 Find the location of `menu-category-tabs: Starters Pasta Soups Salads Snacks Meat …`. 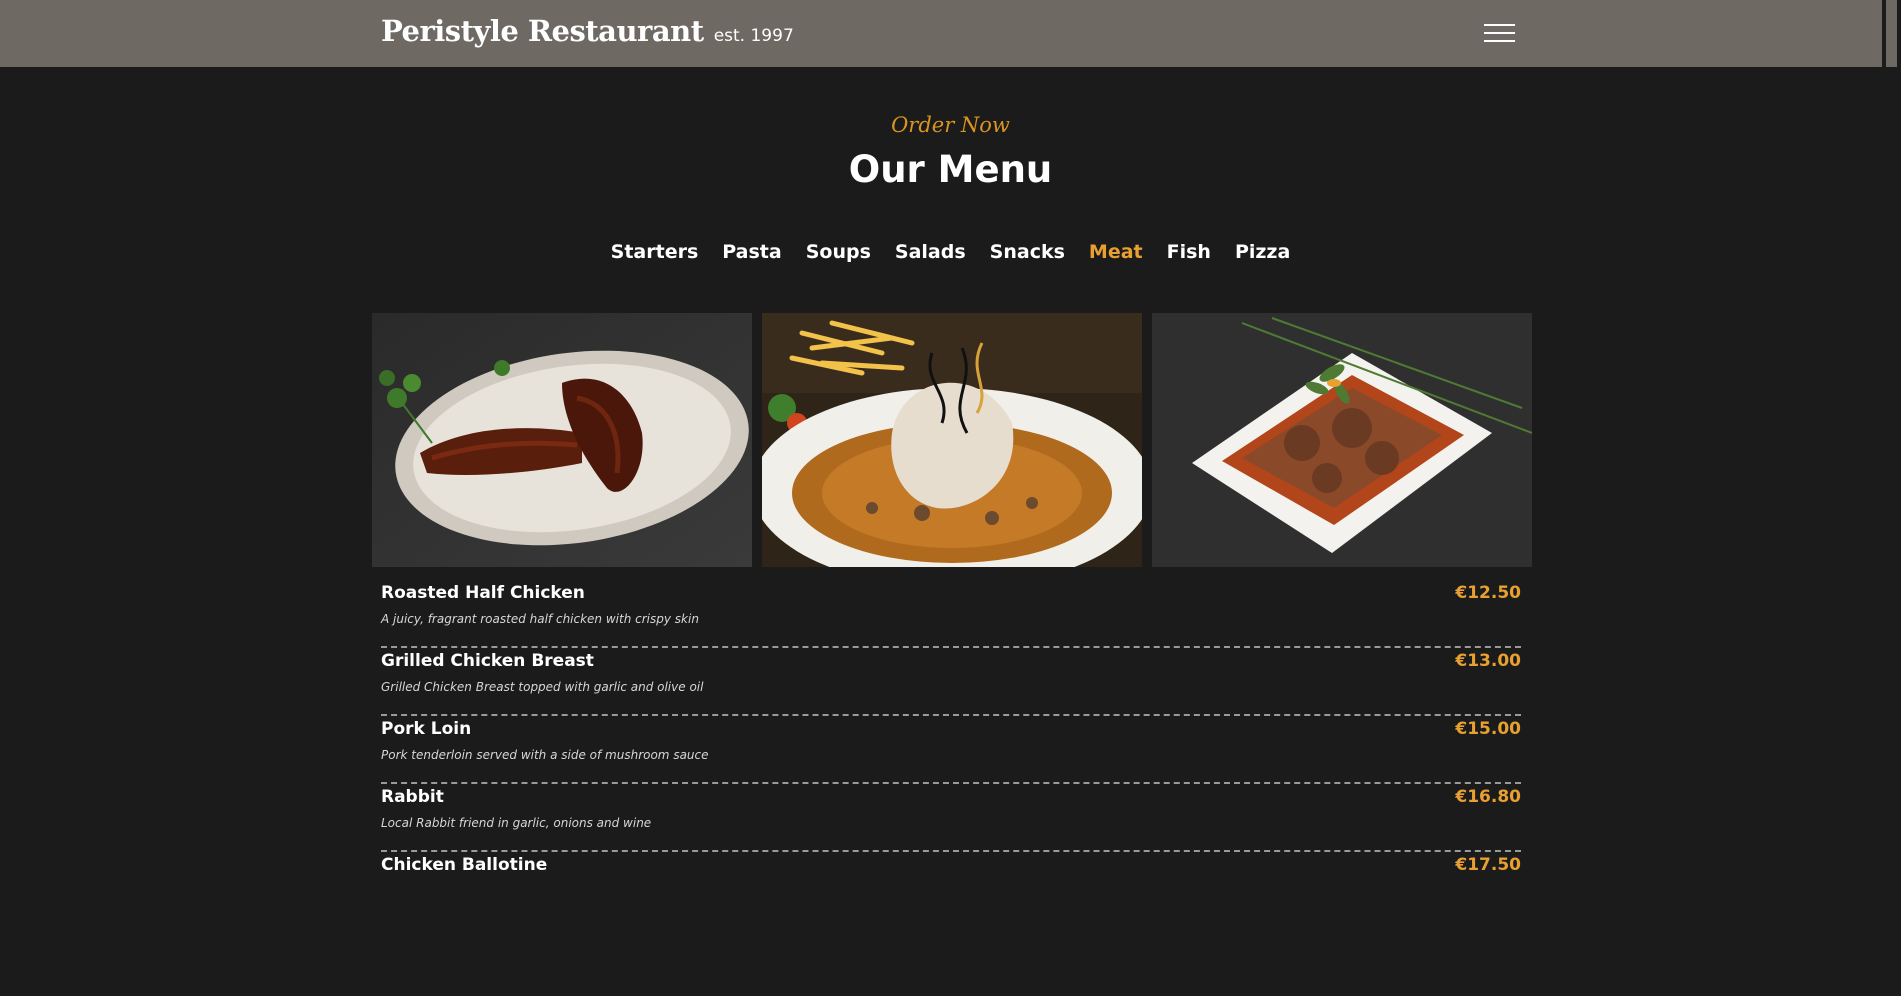

menu-category-tabs: Starters Pasta Soups Salads Snacks Meat … is located at coordinates (950, 252).